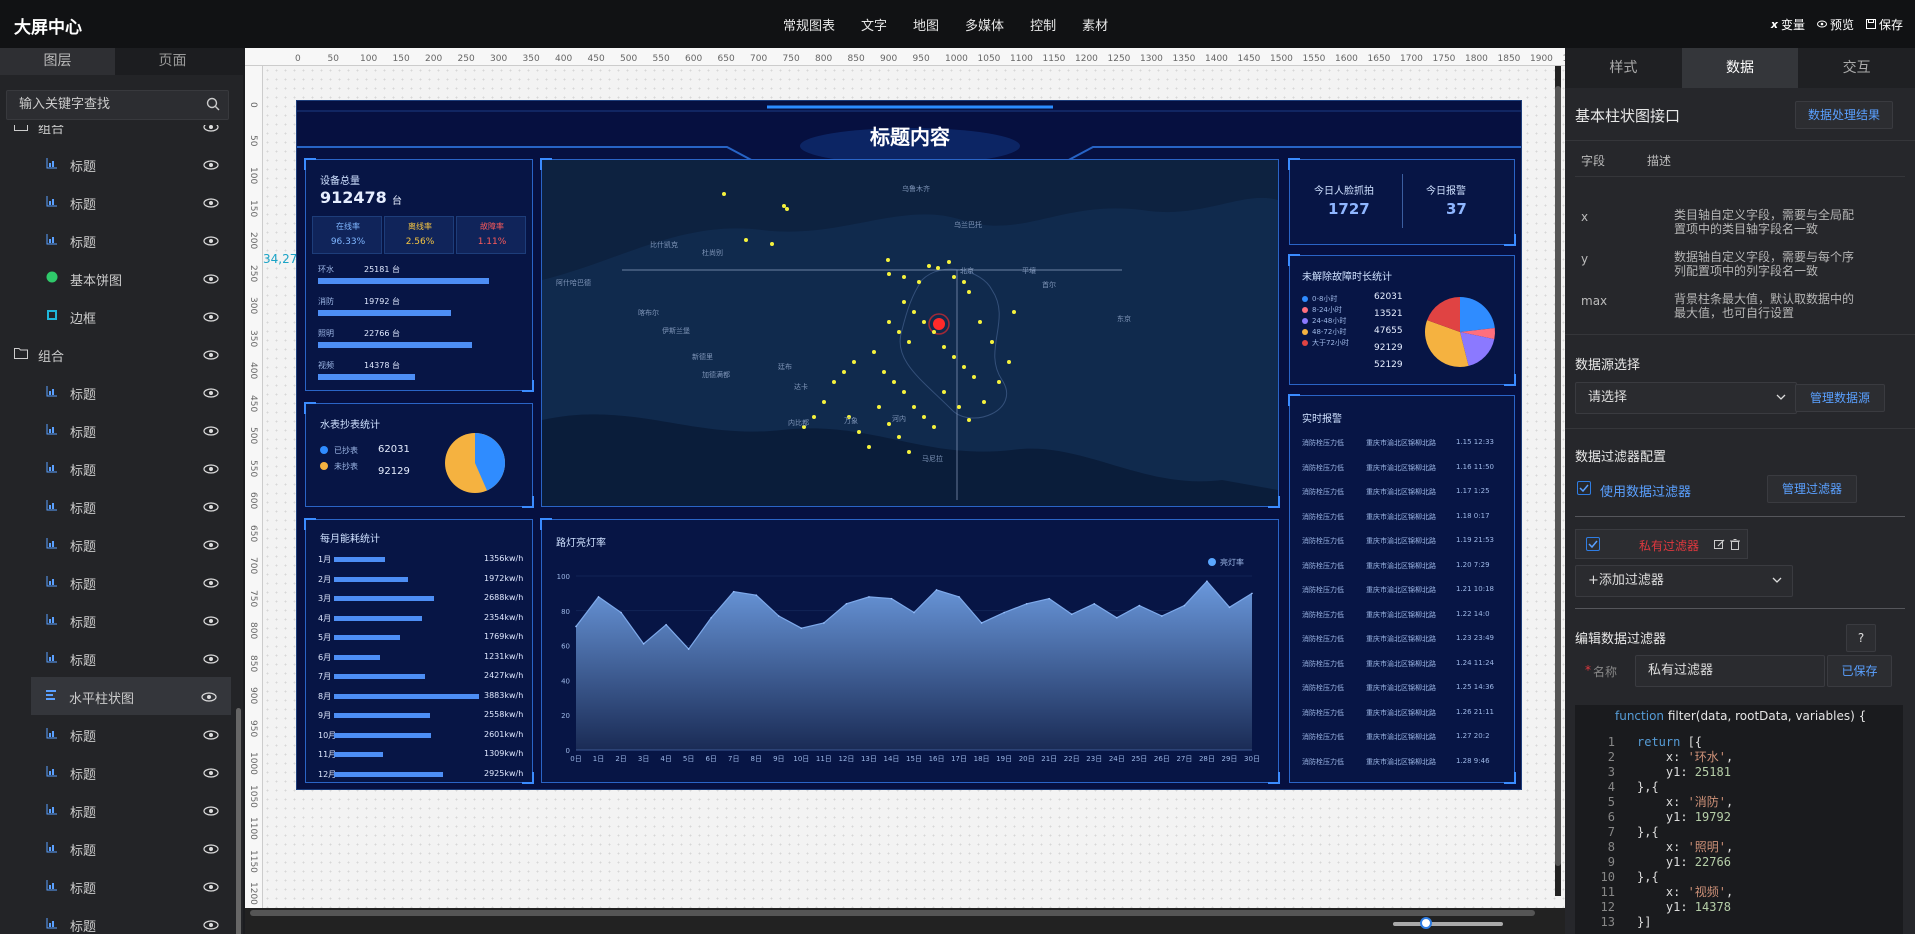  I want to click on add-filter-select: +添加过滤器, so click(1684, 581).